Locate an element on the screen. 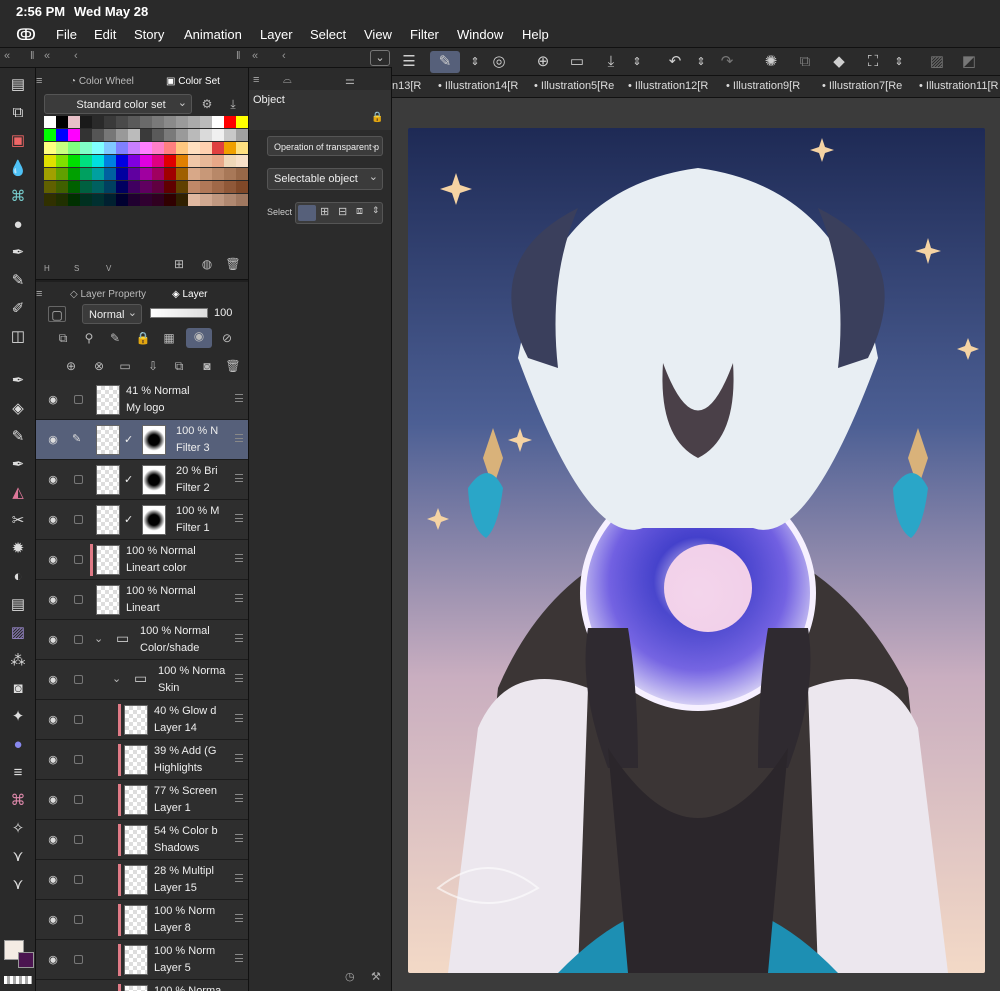 Image resolution: width=1000 pixels, height=991 pixels. menu-file: File is located at coordinates (66, 34).